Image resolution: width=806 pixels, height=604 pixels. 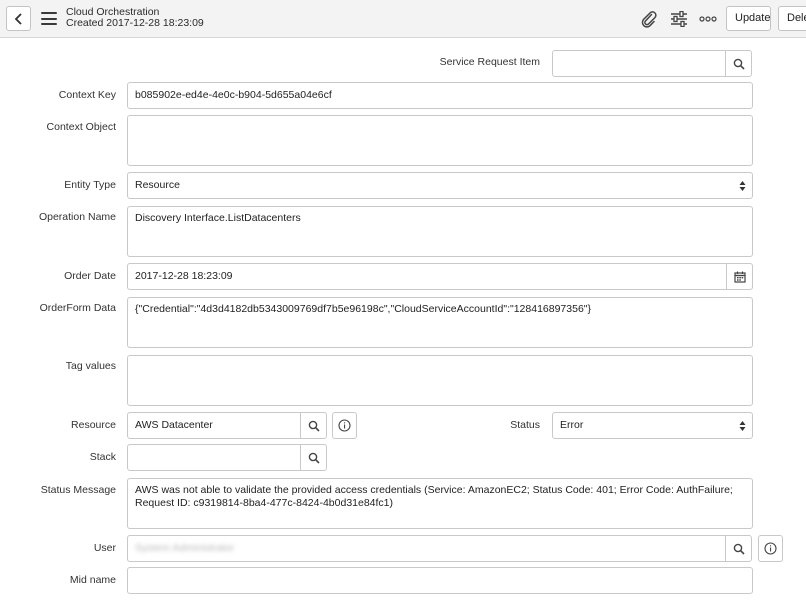 What do you see at coordinates (679, 19) in the screenshot?
I see `sliders-icon` at bounding box center [679, 19].